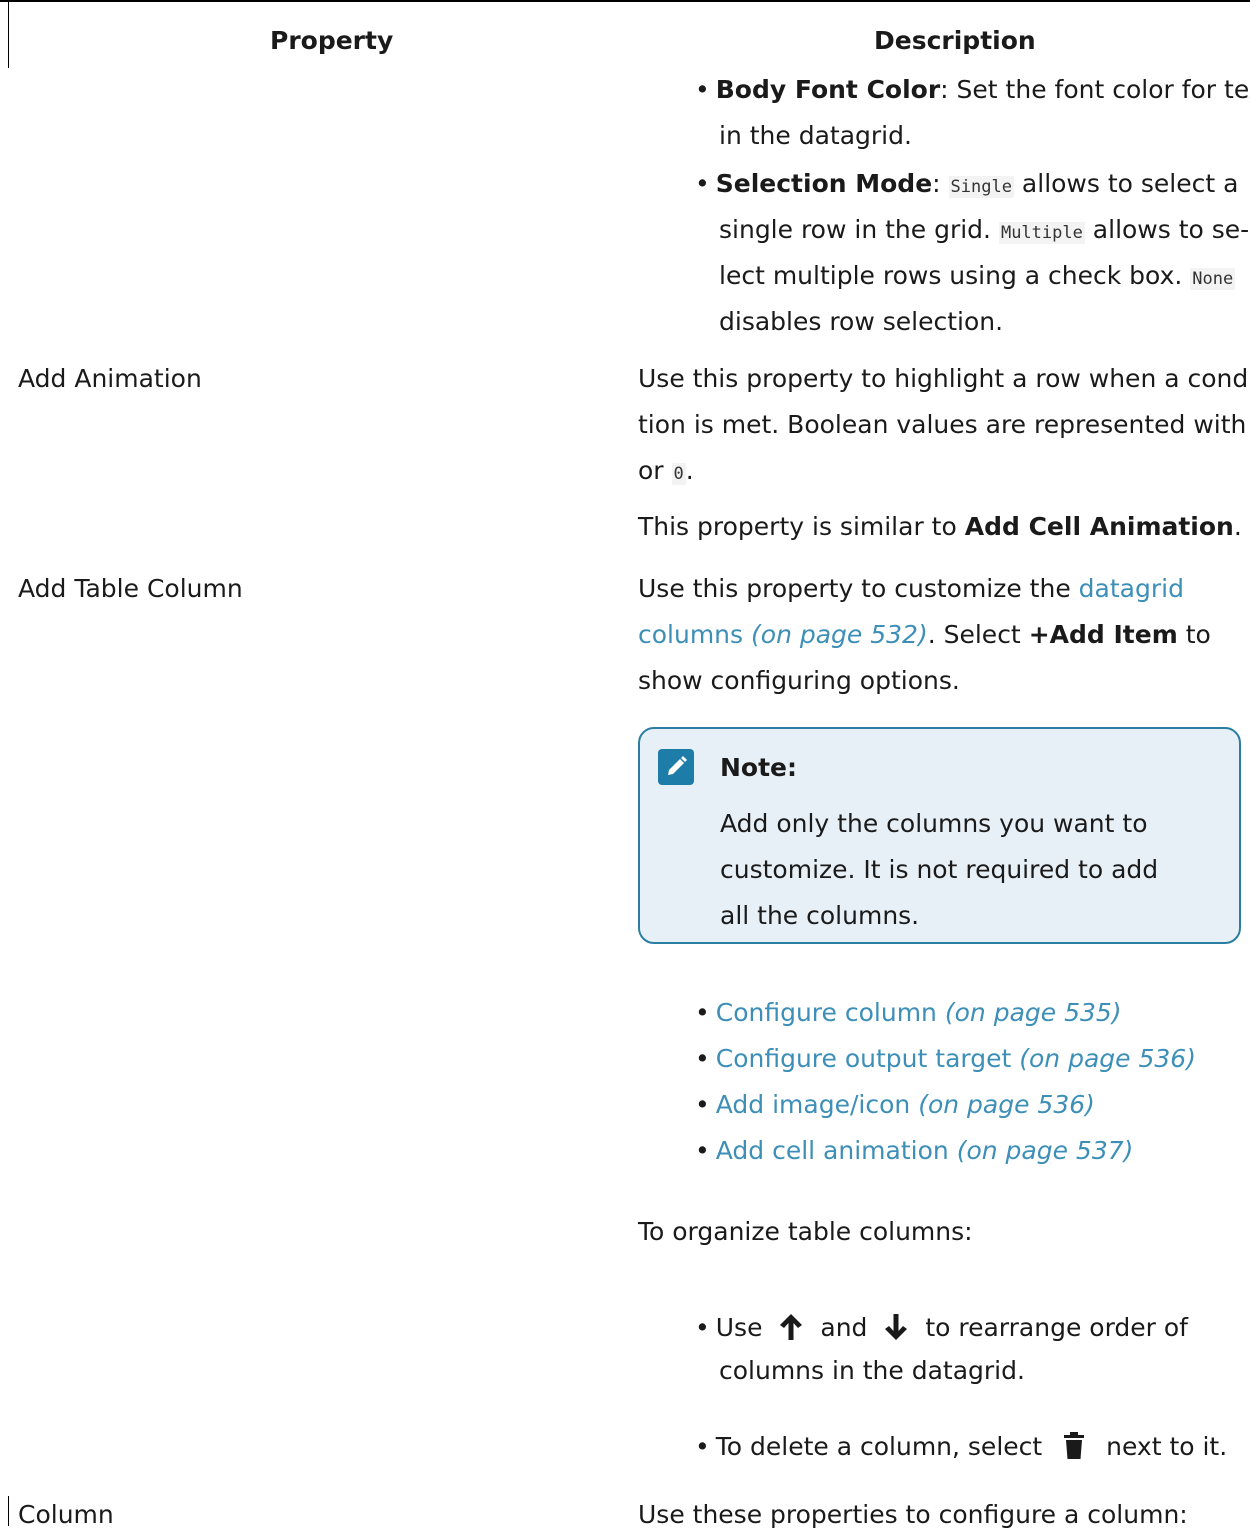 This screenshot has width=1250, height=1529. What do you see at coordinates (839, 634) in the screenshot?
I see `page-ref: (on page 532)` at bounding box center [839, 634].